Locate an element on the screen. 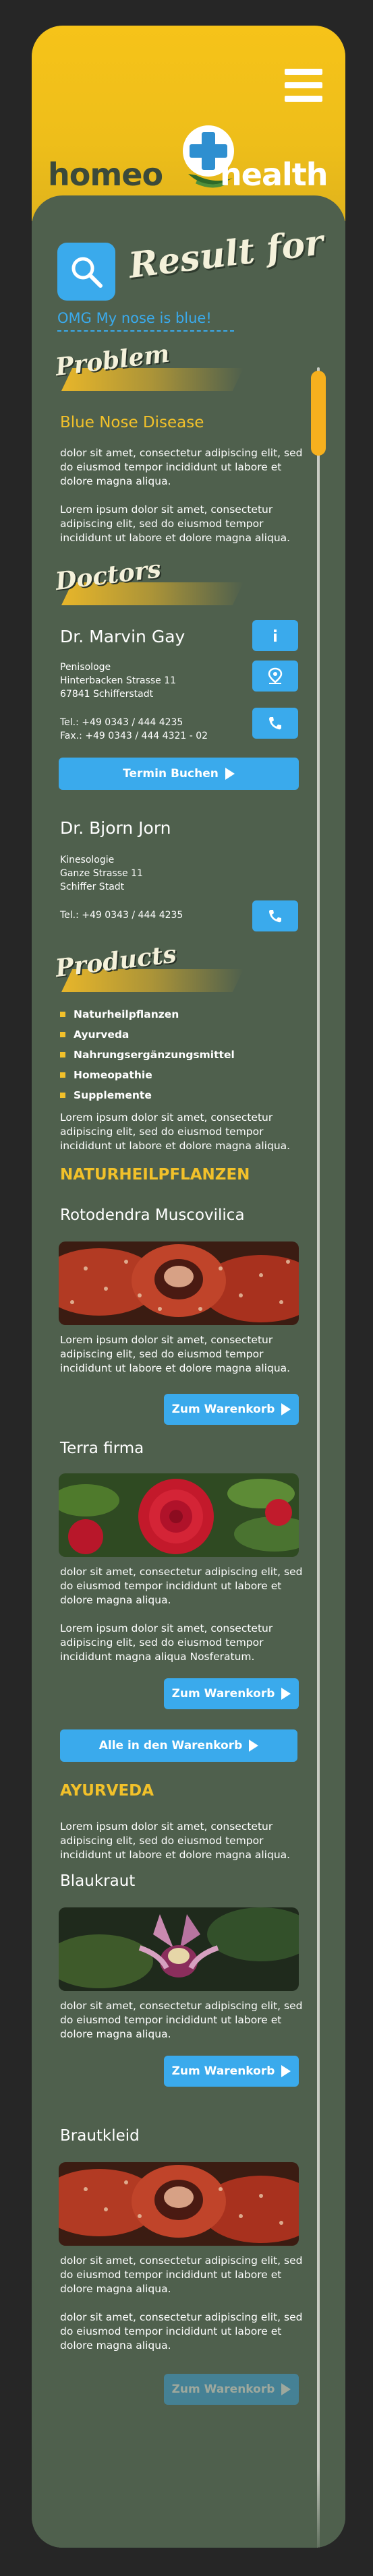  info-icon is located at coordinates (275, 636).